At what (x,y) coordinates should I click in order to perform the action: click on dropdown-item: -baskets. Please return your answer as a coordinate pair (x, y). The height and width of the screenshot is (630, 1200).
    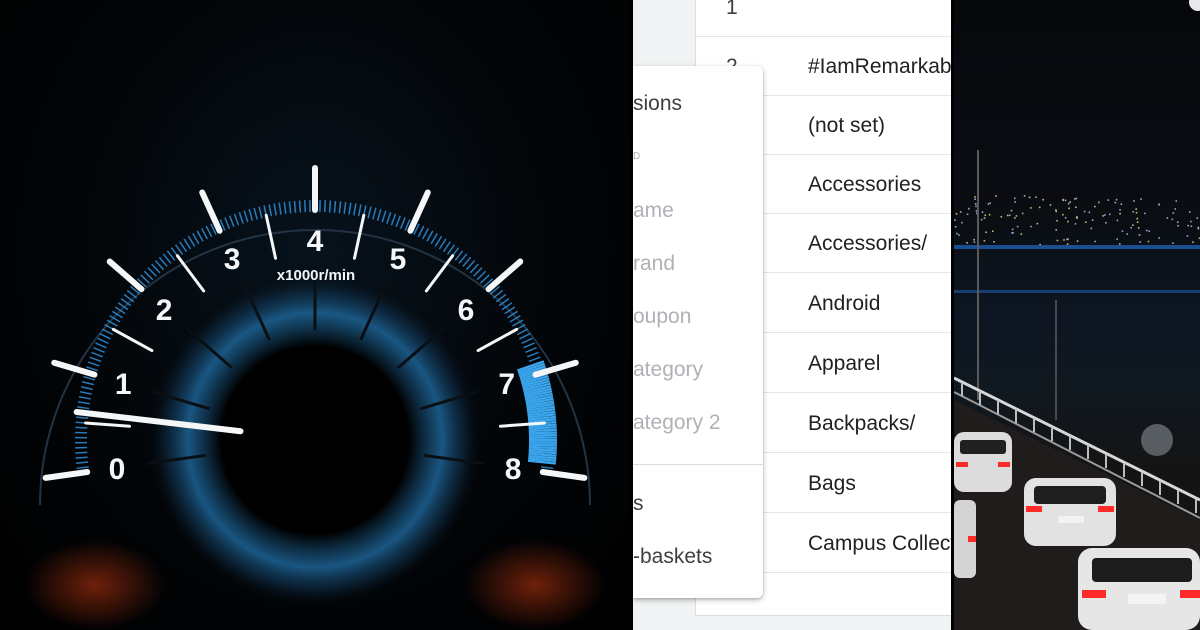
    Looking at the image, I should click on (672, 557).